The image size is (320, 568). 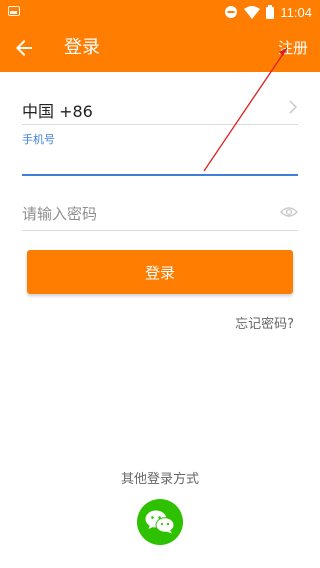 What do you see at coordinates (24, 48) in the screenshot?
I see `back-arrow-icon` at bounding box center [24, 48].